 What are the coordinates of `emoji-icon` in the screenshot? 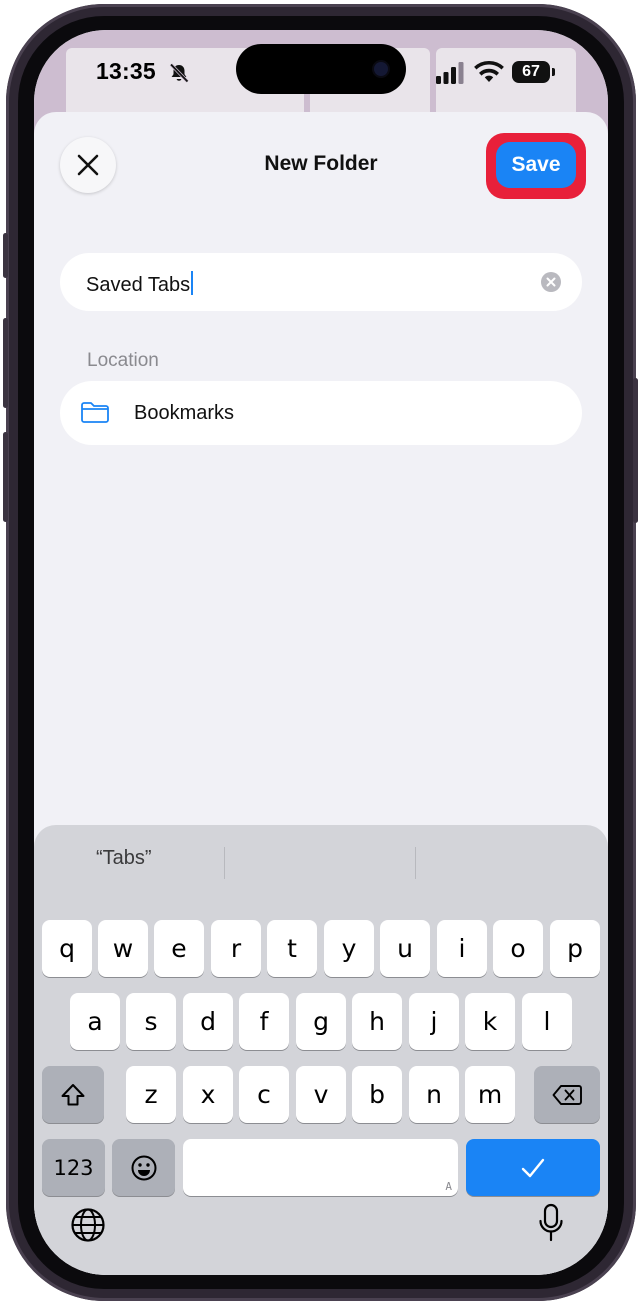 It's located at (143, 1167).